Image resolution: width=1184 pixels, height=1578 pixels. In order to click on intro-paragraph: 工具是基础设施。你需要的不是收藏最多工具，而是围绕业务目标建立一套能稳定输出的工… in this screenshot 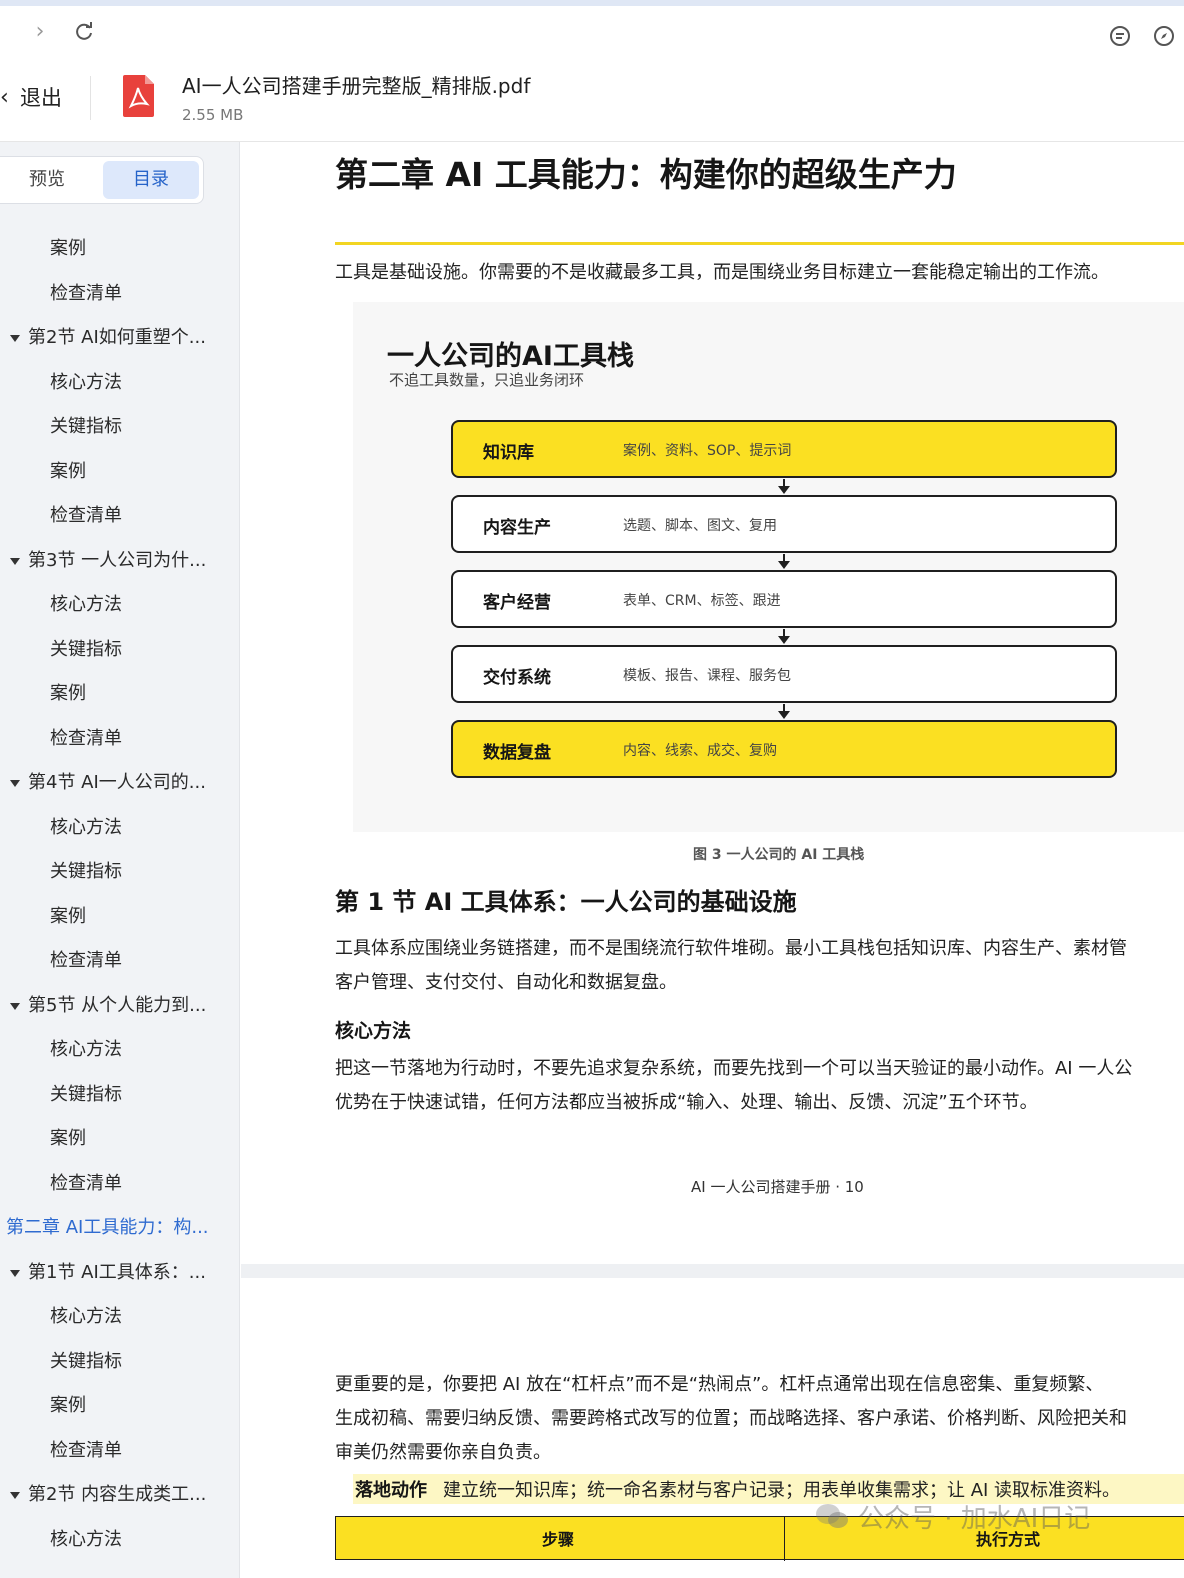, I will do `click(722, 272)`.